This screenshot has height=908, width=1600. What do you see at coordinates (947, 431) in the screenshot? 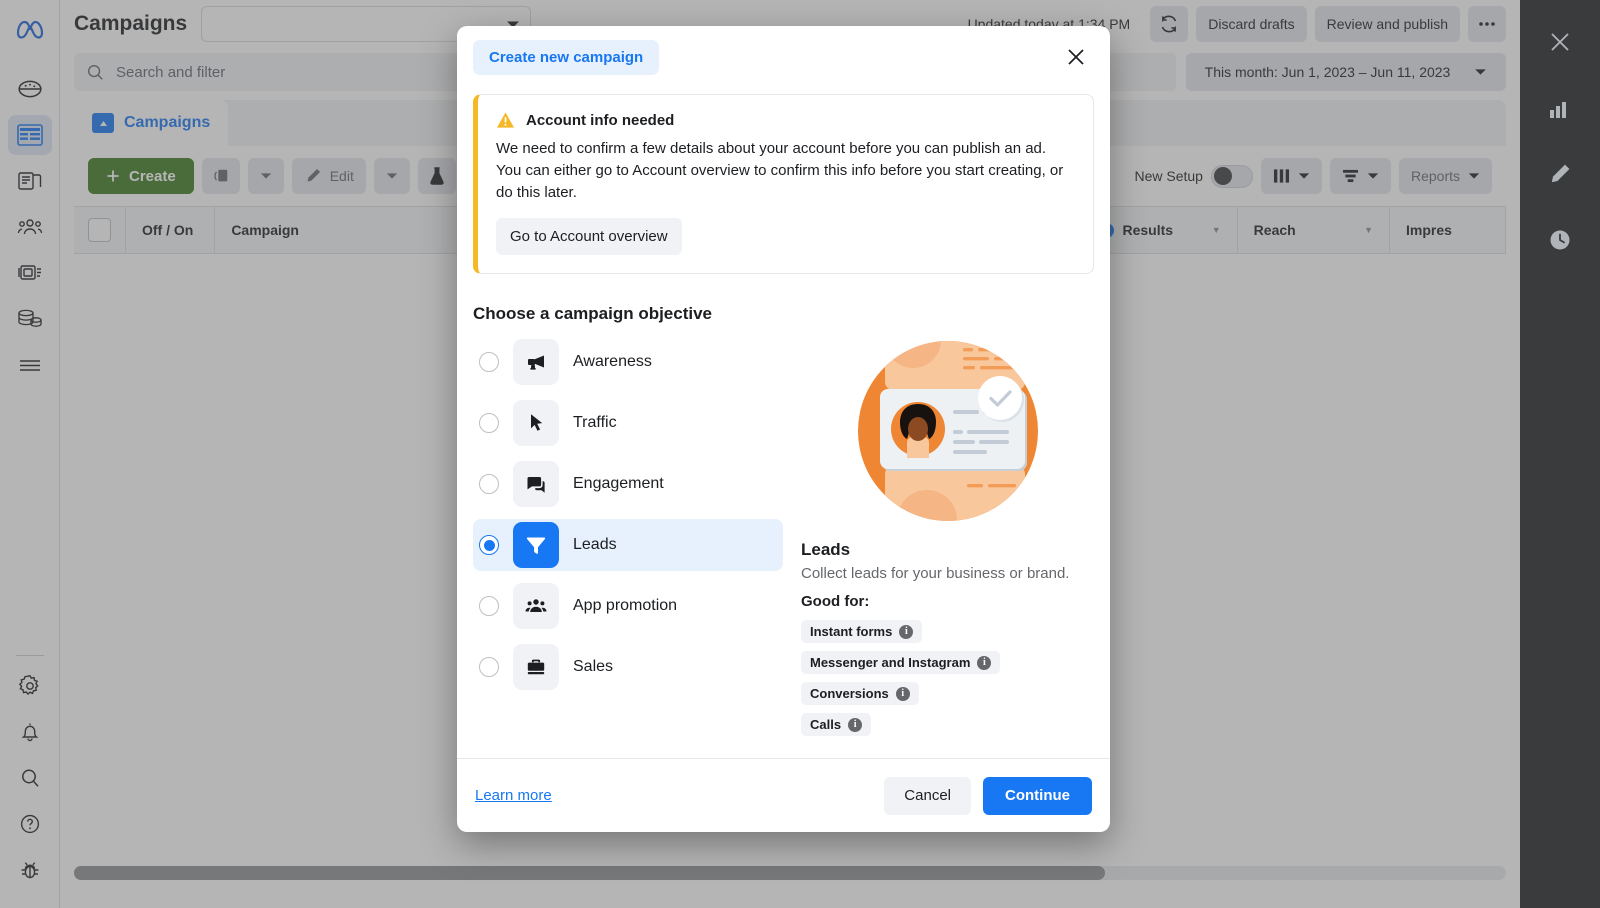
I see `lead-contact-card-illustration` at bounding box center [947, 431].